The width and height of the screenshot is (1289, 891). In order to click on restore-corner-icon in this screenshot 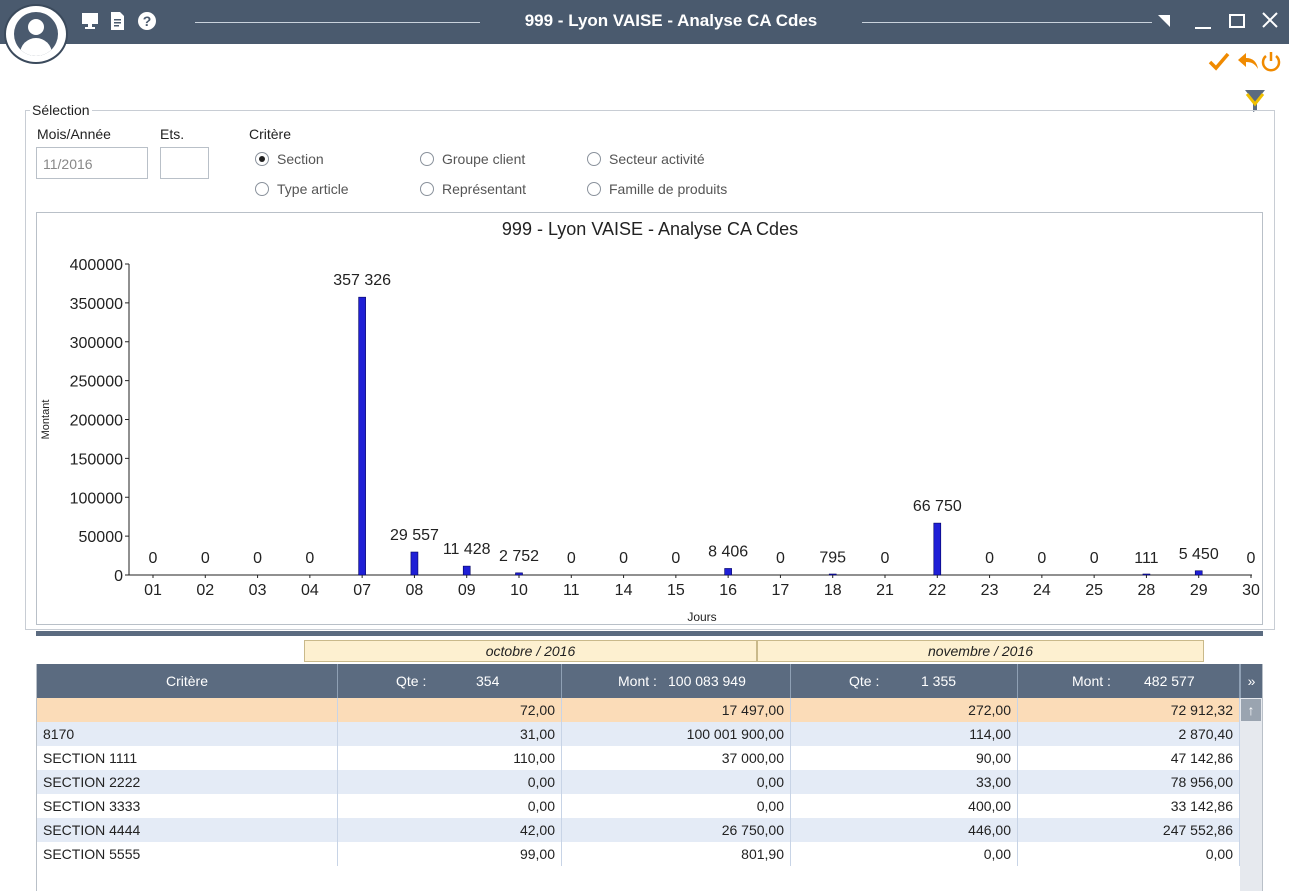, I will do `click(1164, 21)`.